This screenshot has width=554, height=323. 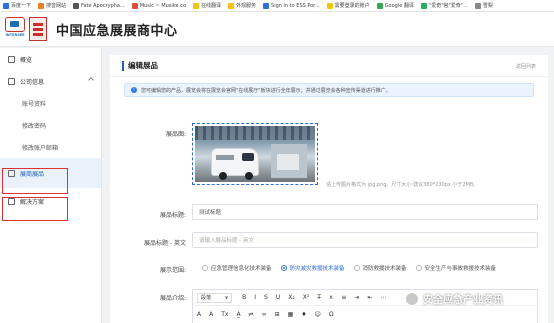 What do you see at coordinates (526, 66) in the screenshot?
I see `back-to-list-link: 返回列表` at bounding box center [526, 66].